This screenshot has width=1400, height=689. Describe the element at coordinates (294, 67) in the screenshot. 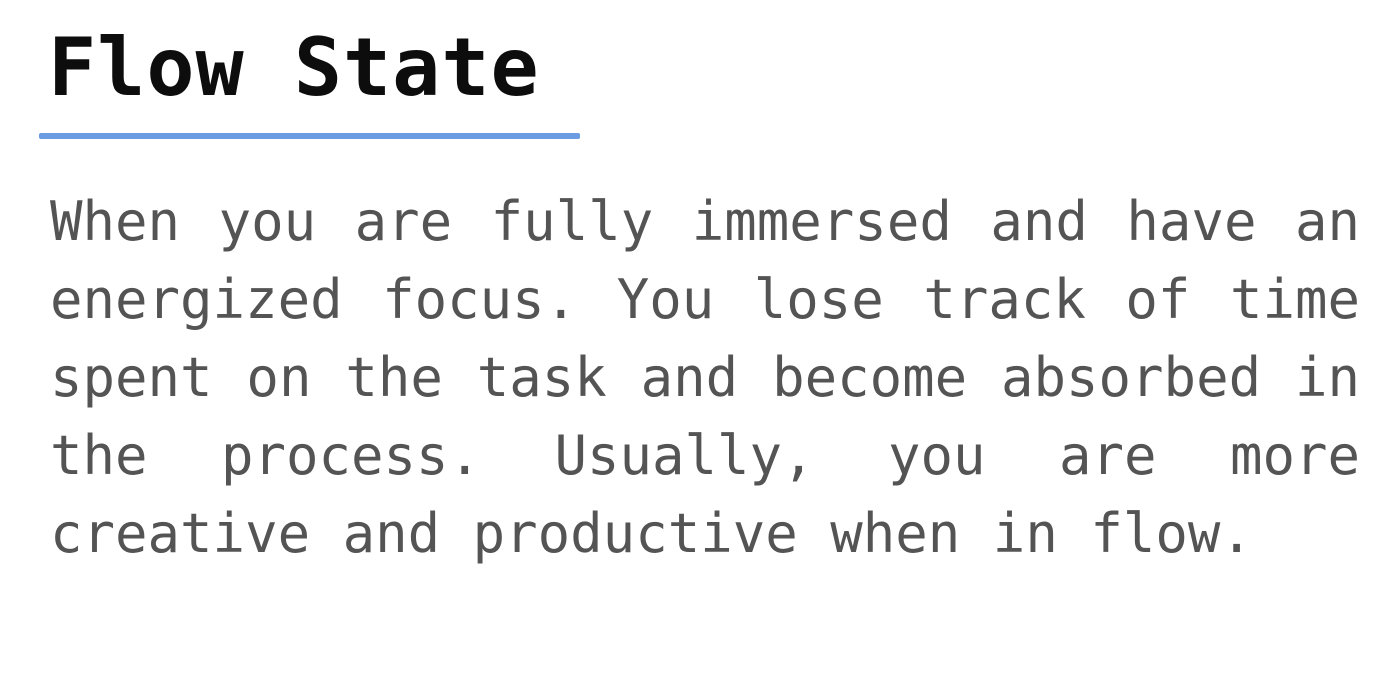

I see `page-title: Flow State` at that location.